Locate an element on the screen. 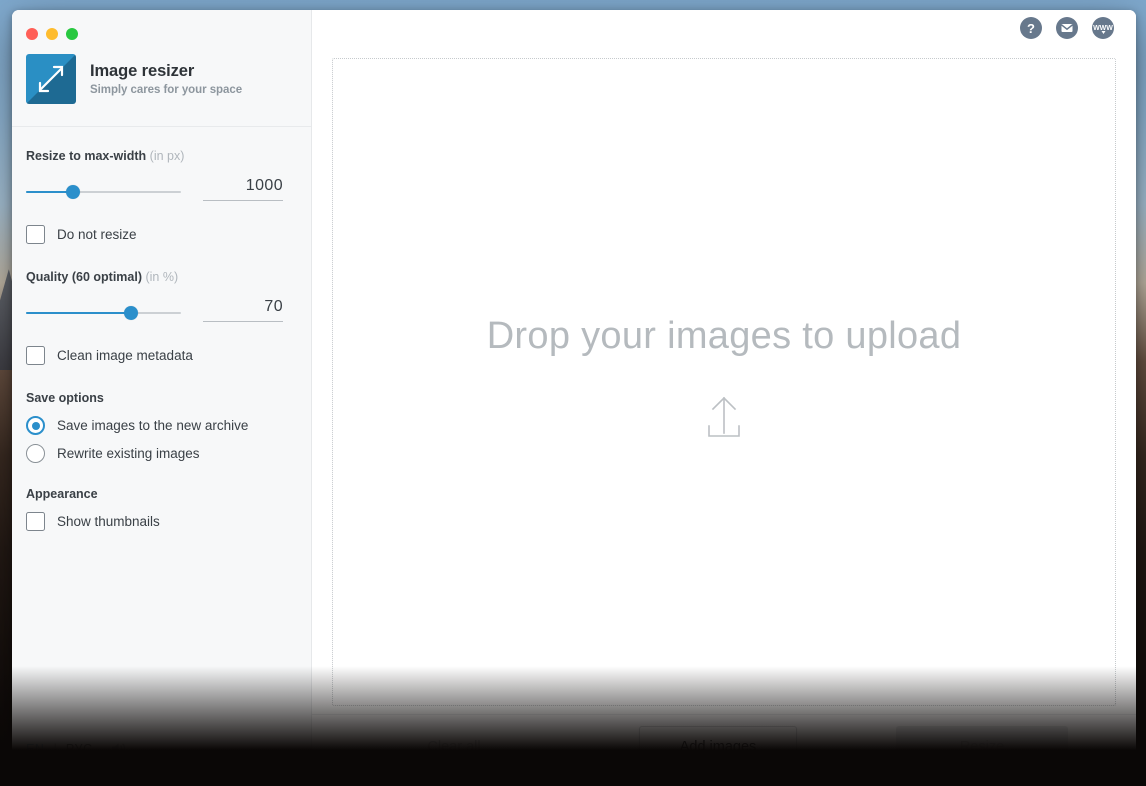 Image resolution: width=1146 pixels, height=786 pixels. quality-input: 70 is located at coordinates (243, 310).